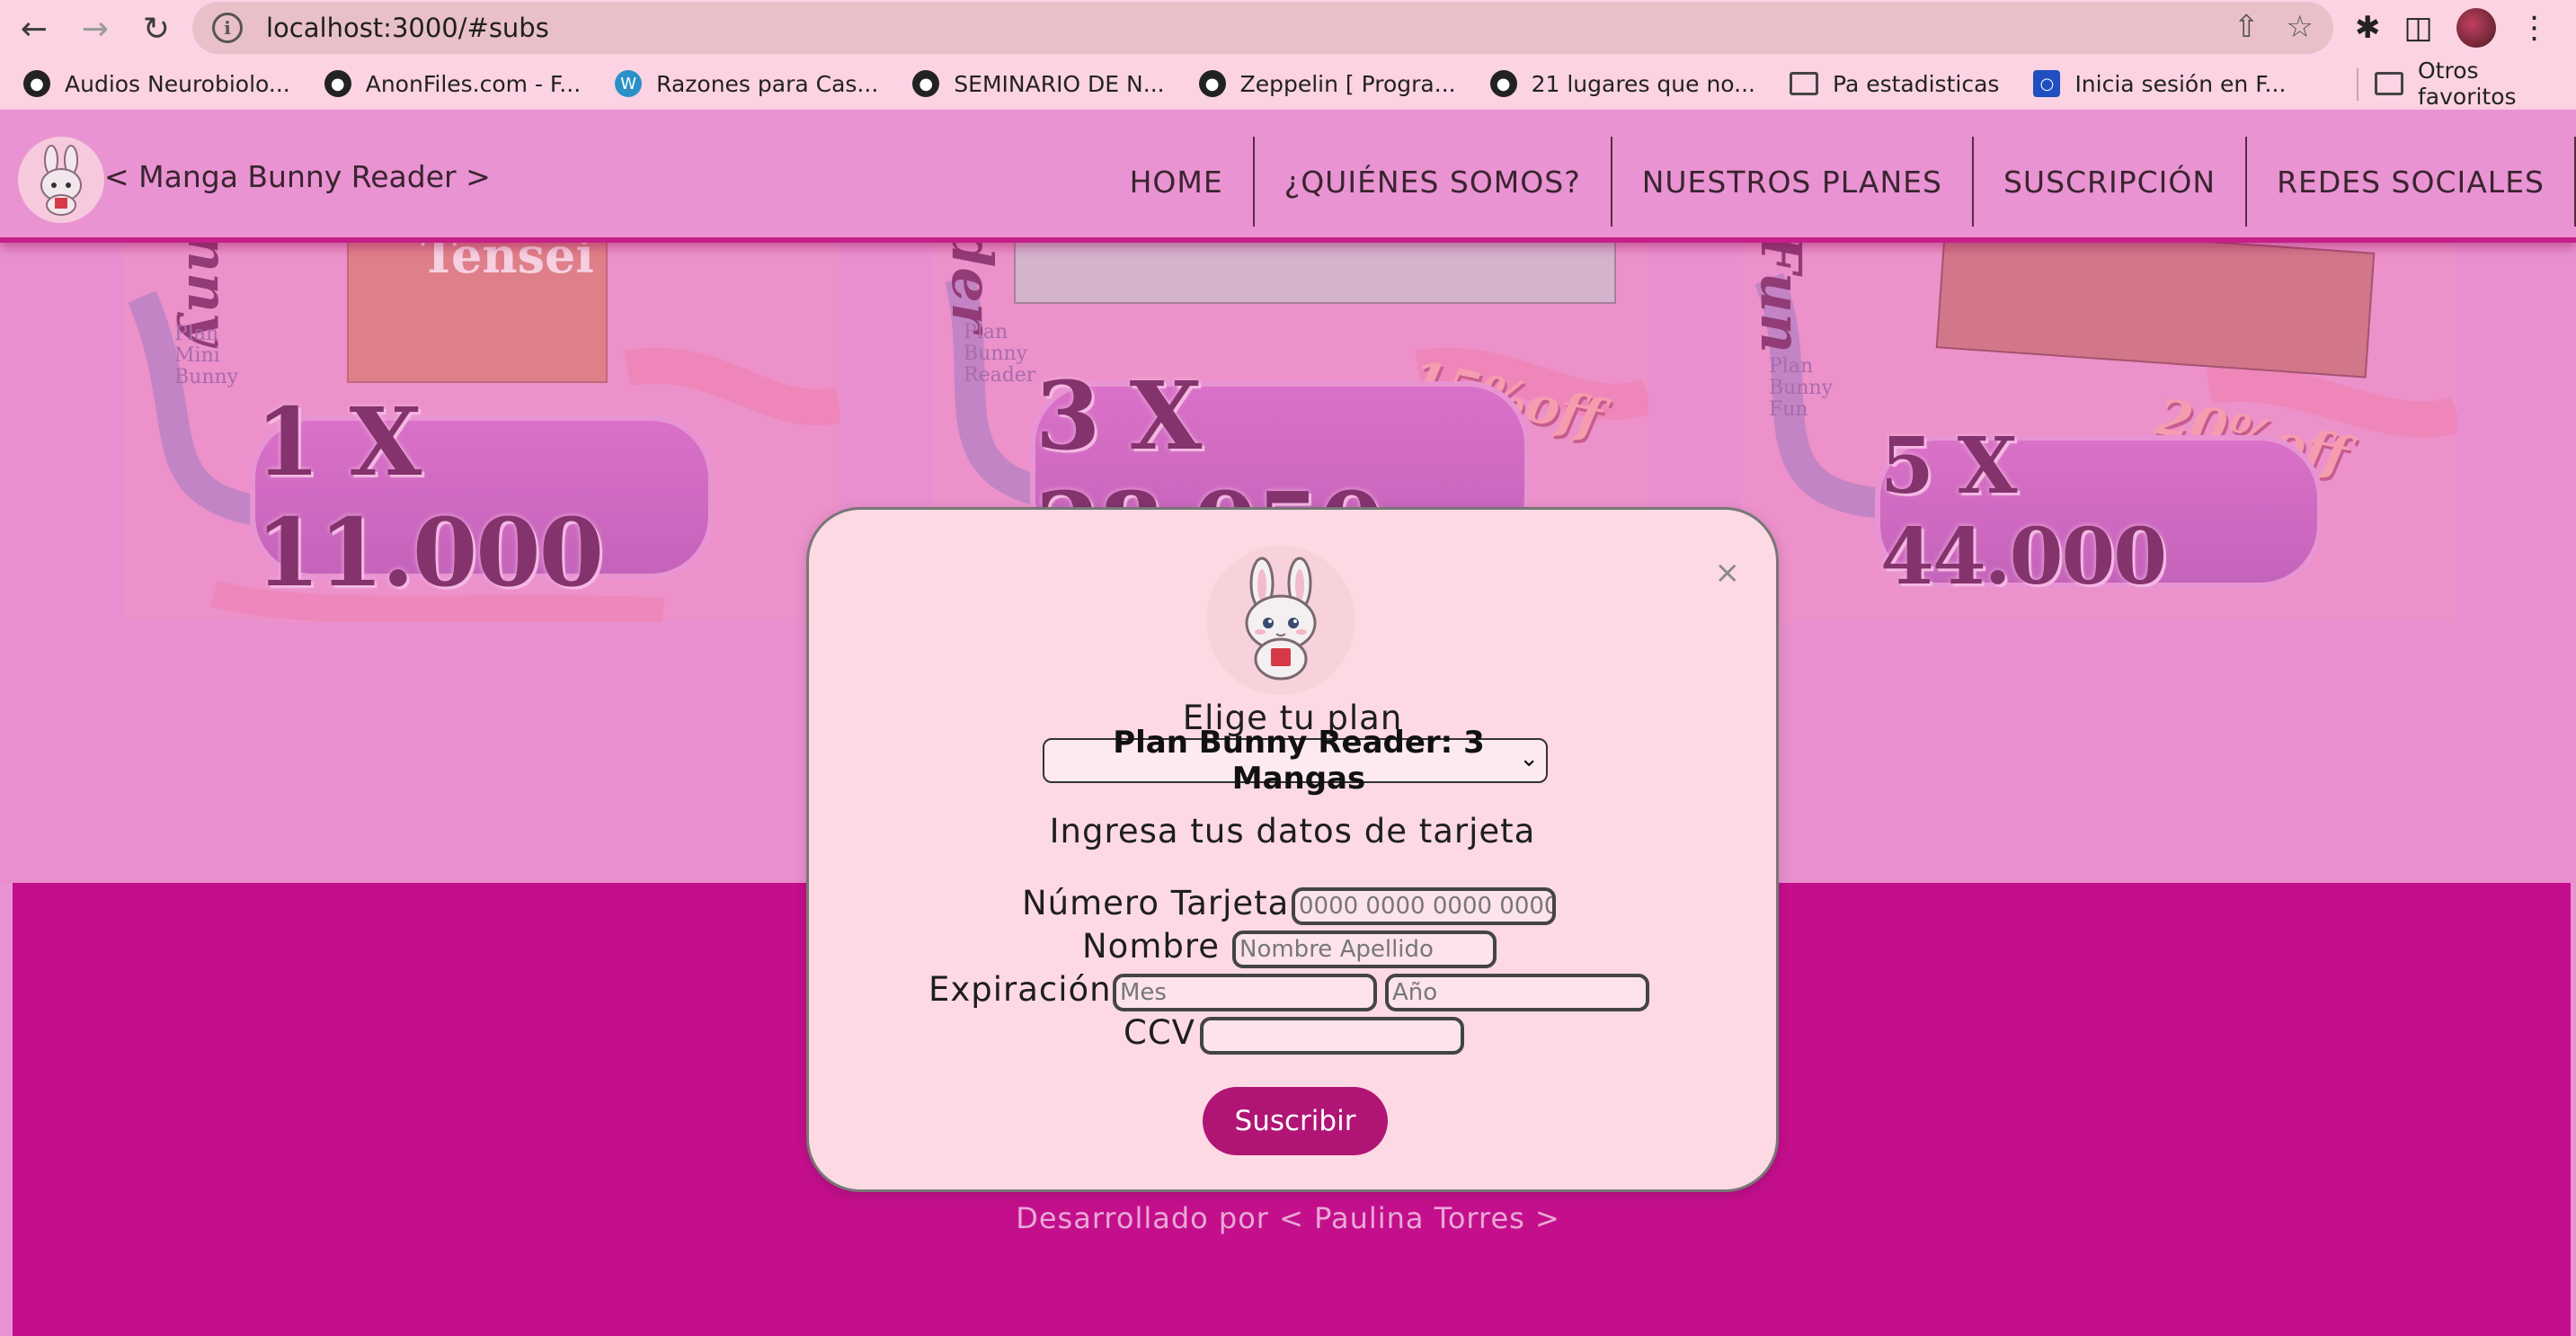 The height and width of the screenshot is (1336, 2576). I want to click on nav-plans: NUESTROS PLANES, so click(1793, 182).